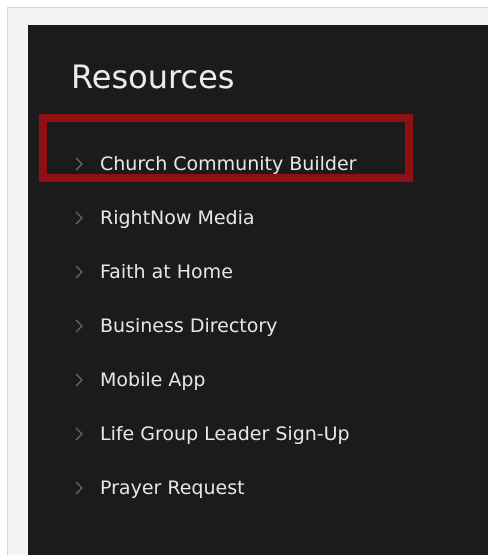  Describe the element at coordinates (166, 272) in the screenshot. I see `menu-item-label: Faith at Home` at that location.